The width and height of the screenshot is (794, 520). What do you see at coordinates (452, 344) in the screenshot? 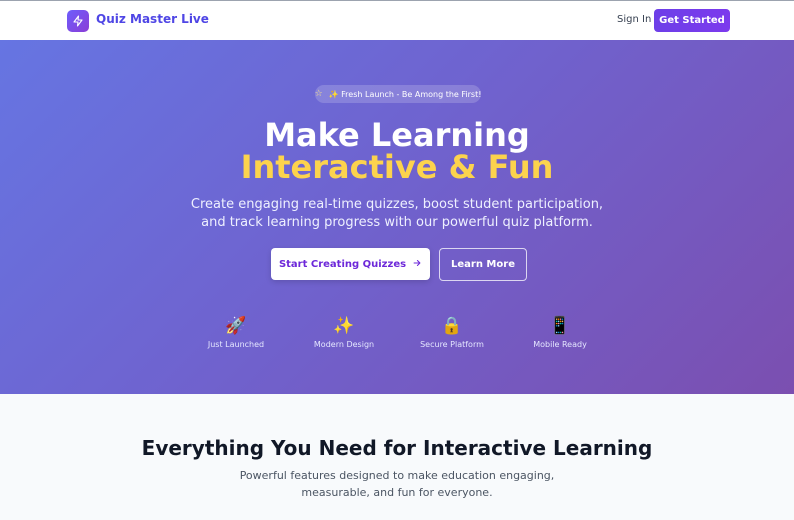
I see `feature-label: Secure Platform` at bounding box center [452, 344].